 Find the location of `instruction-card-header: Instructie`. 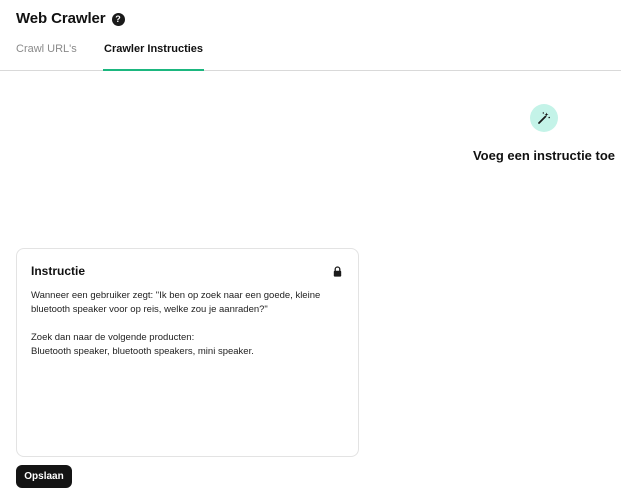

instruction-card-header: Instructie is located at coordinates (187, 271).